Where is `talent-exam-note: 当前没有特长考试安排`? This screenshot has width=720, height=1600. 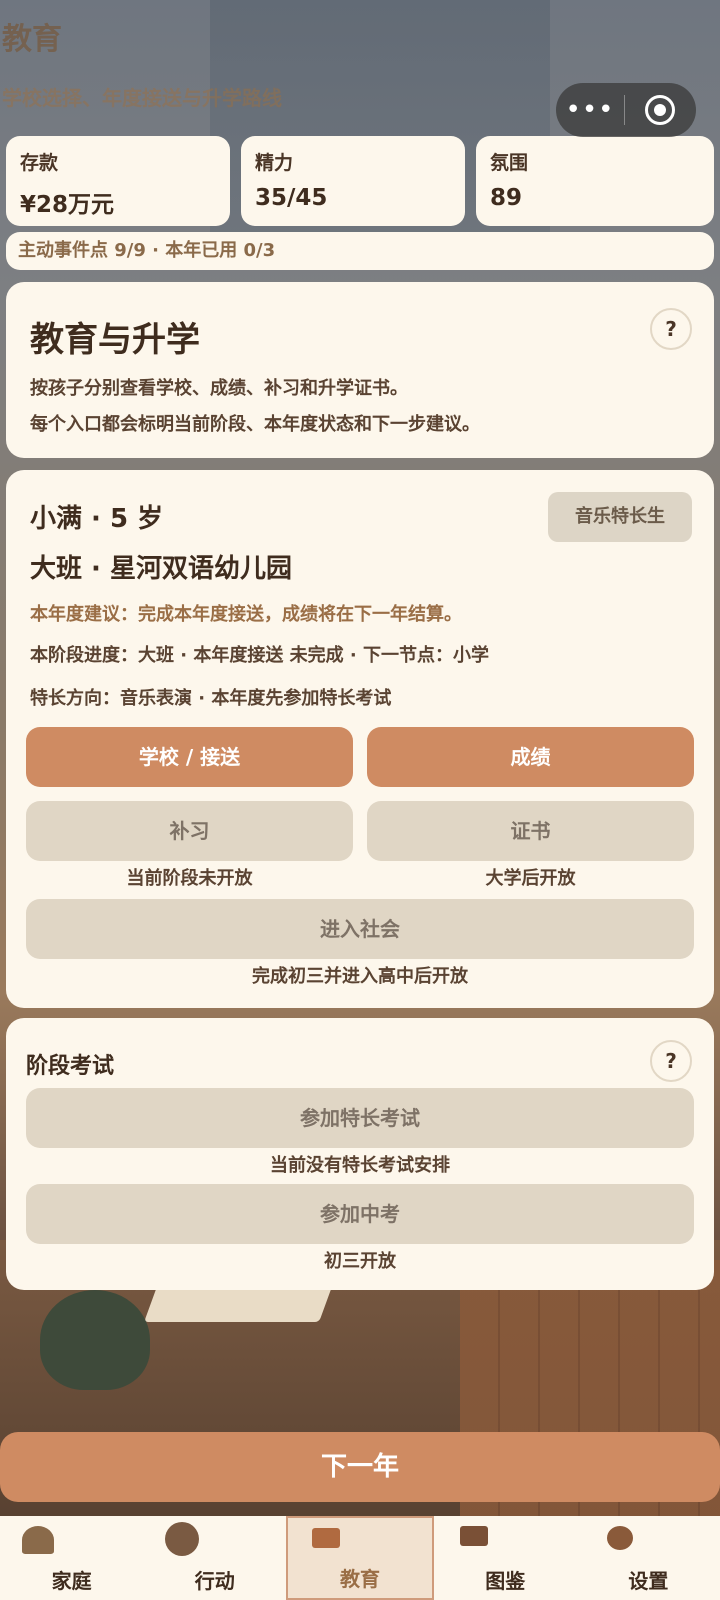 talent-exam-note: 当前没有特长考试安排 is located at coordinates (360, 1165).